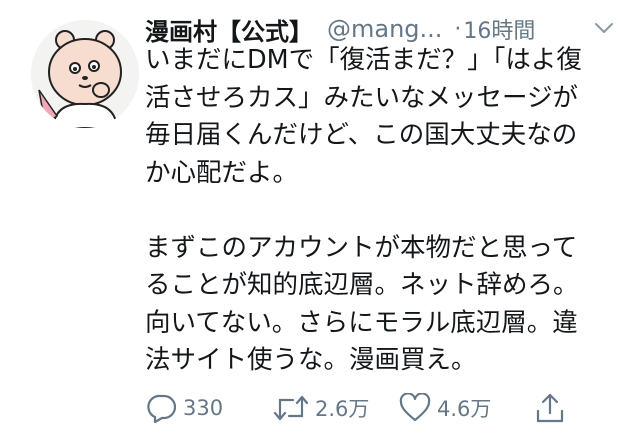  What do you see at coordinates (291, 408) in the screenshot?
I see `retweet-icon` at bounding box center [291, 408].